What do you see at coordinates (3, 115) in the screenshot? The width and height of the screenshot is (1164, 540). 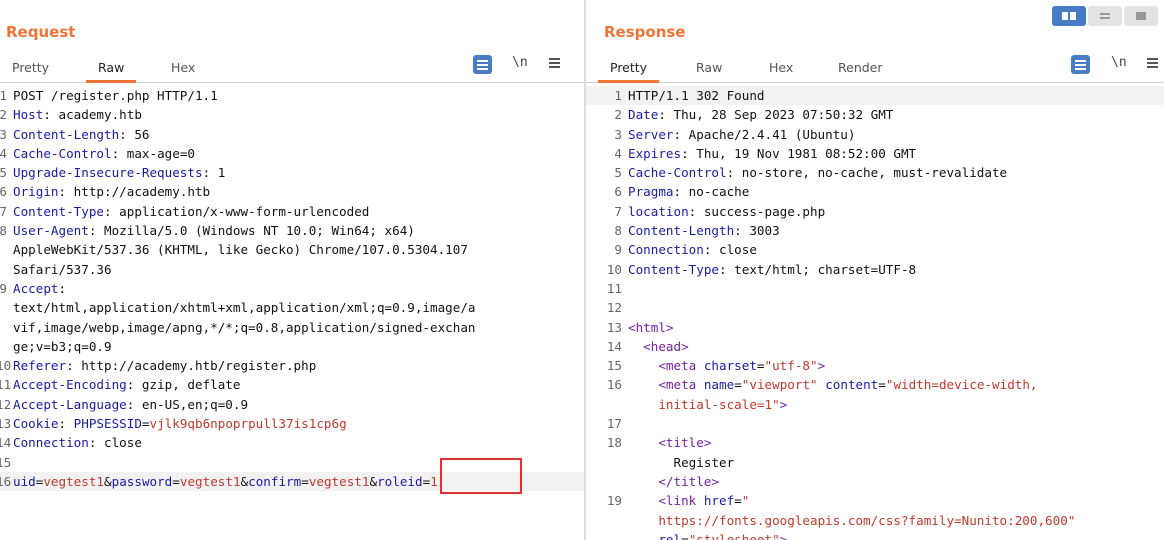 I see `line-number: 2` at bounding box center [3, 115].